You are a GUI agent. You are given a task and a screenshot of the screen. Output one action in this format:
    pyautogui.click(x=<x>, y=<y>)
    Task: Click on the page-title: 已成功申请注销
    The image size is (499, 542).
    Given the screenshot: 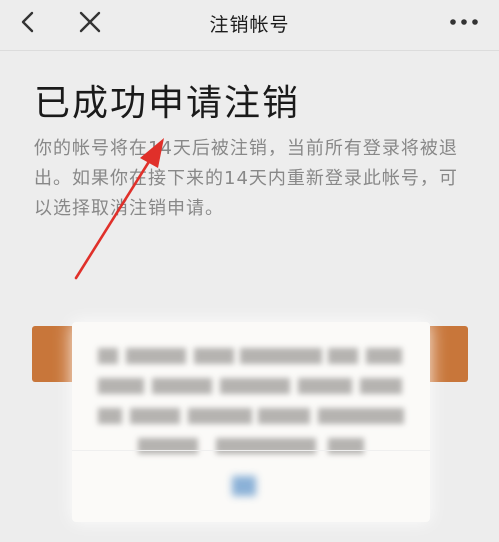 What is the action you would take?
    pyautogui.click(x=167, y=103)
    